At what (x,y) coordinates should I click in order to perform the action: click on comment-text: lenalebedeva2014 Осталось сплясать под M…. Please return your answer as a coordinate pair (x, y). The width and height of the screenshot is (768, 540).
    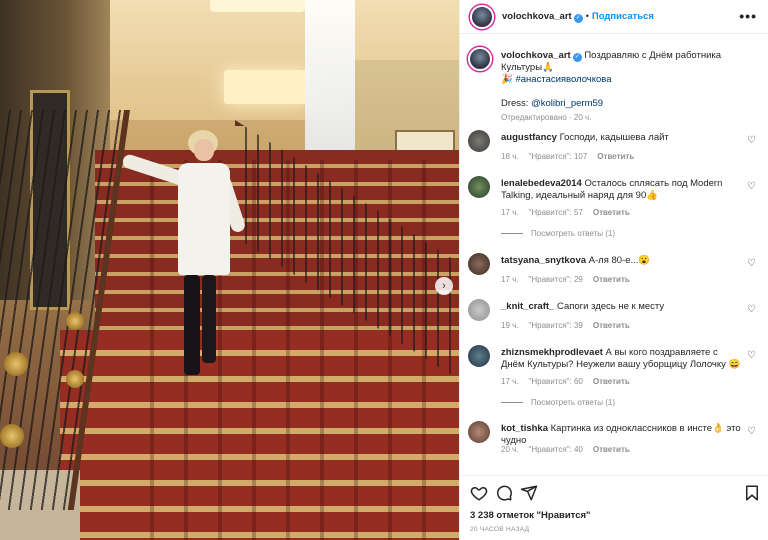
    Looking at the image, I should click on (621, 190).